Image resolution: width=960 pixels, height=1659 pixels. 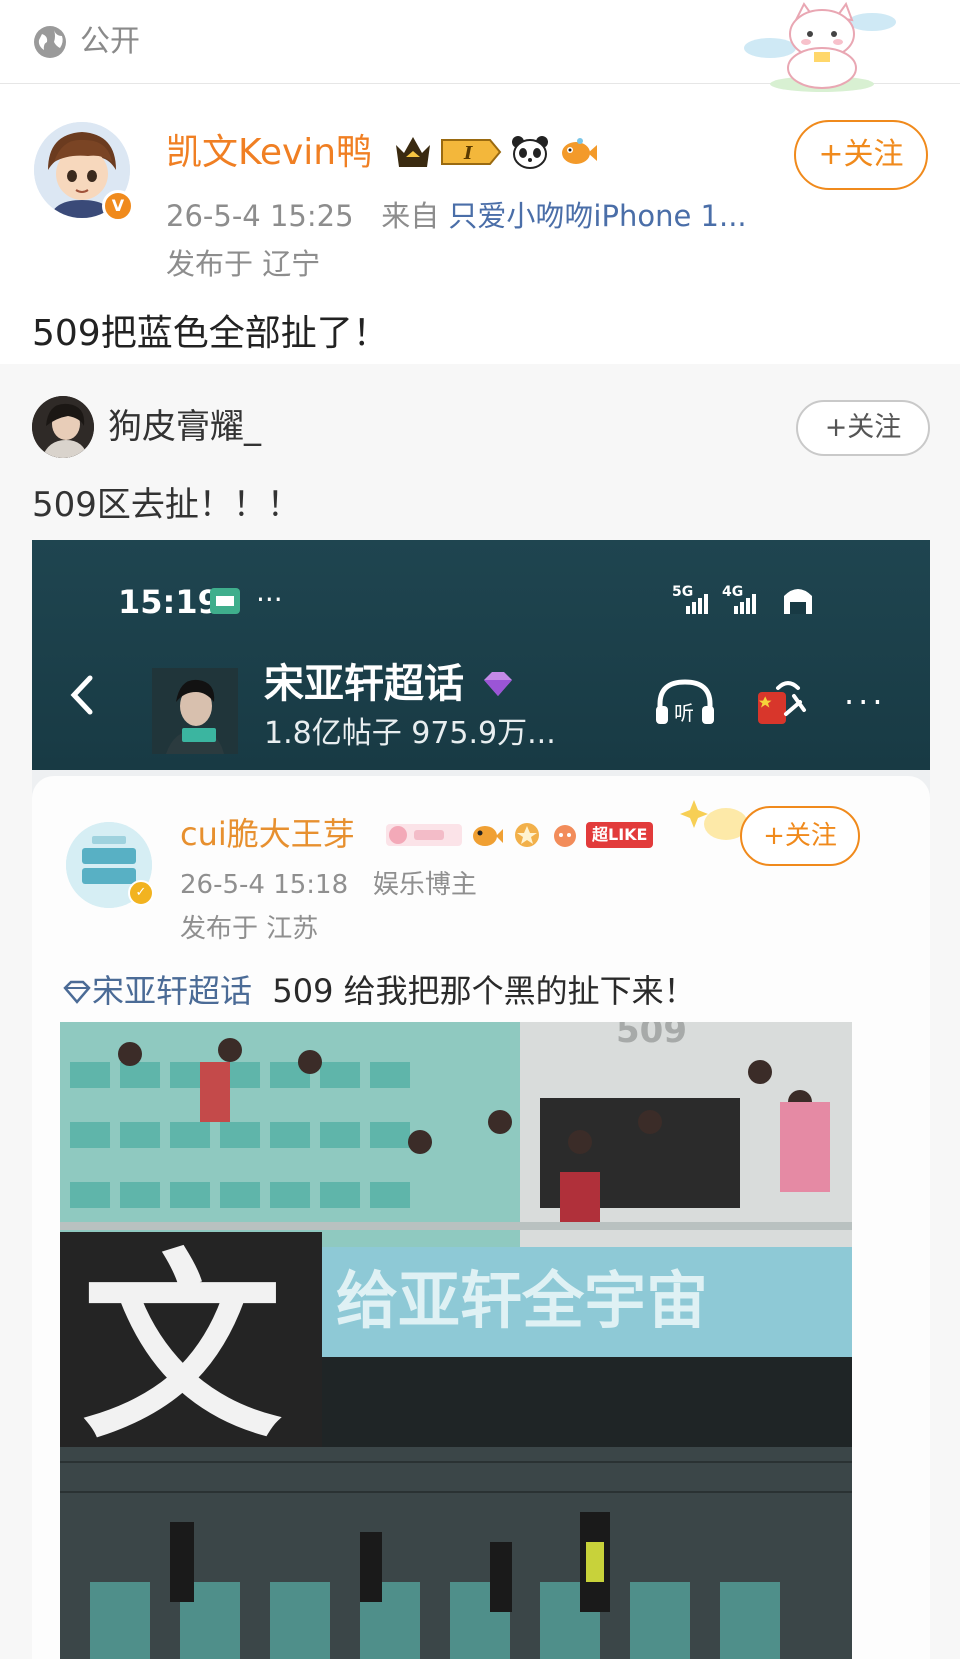 What do you see at coordinates (732, 592) in the screenshot?
I see `svg-text: 4G` at bounding box center [732, 592].